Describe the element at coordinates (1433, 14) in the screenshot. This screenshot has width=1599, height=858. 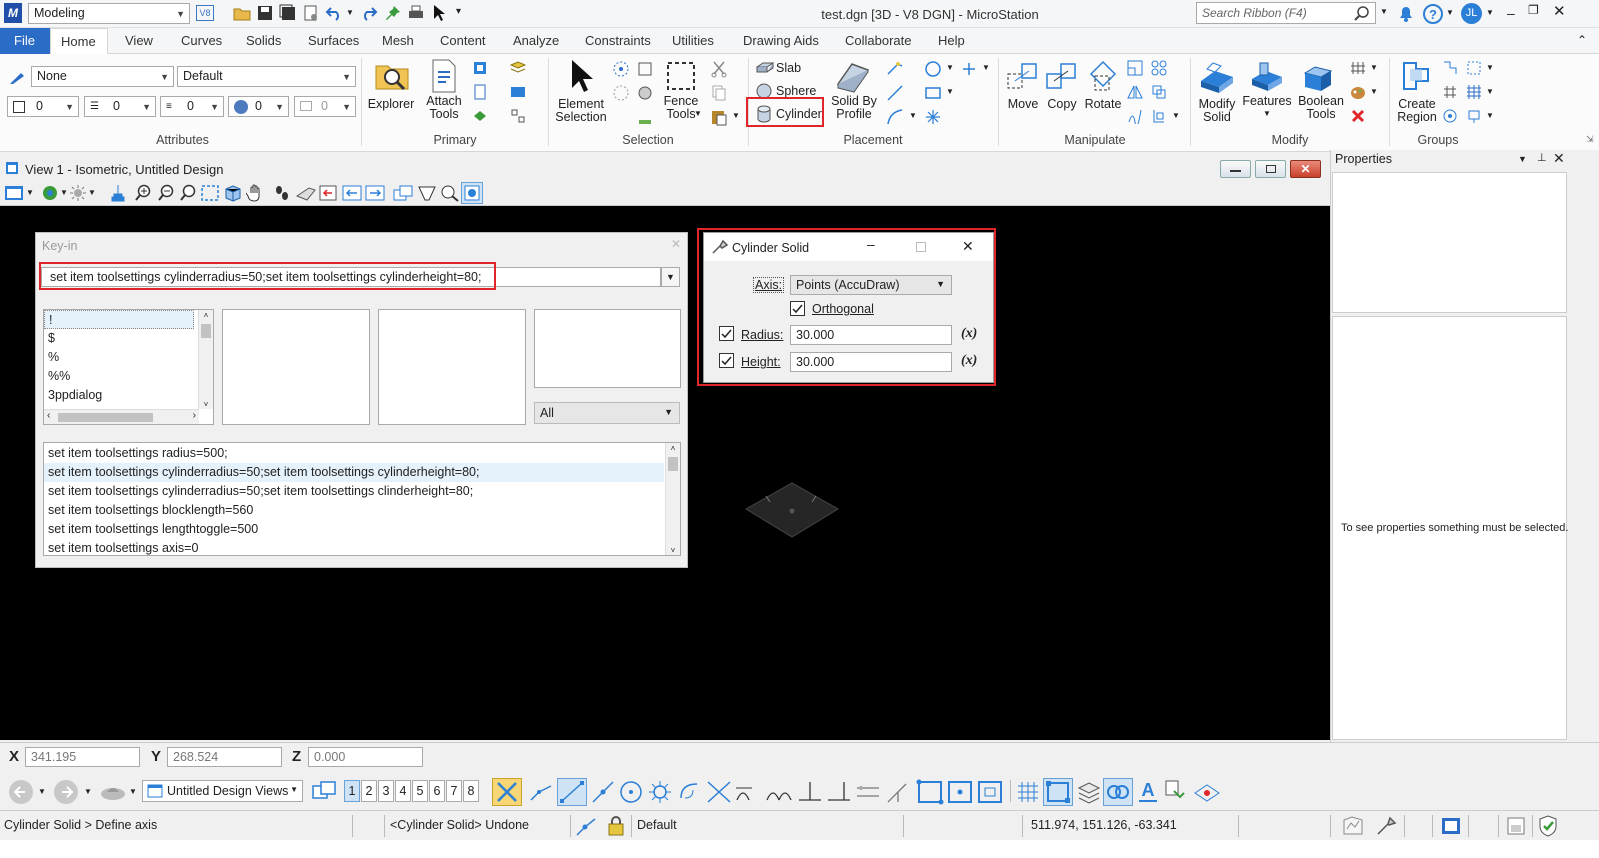
I see `help-icon: ?` at that location.